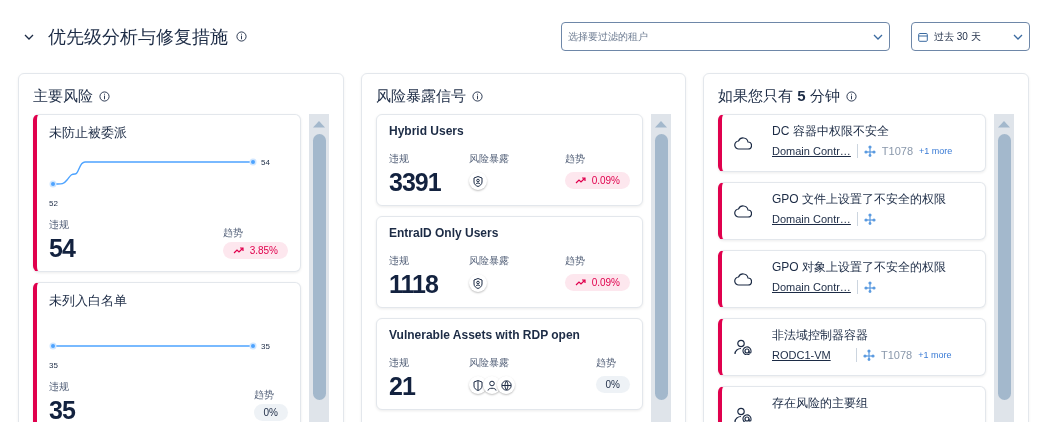 Image resolution: width=1048 pixels, height=422 pixels. I want to click on violations-count: 1118, so click(414, 284).